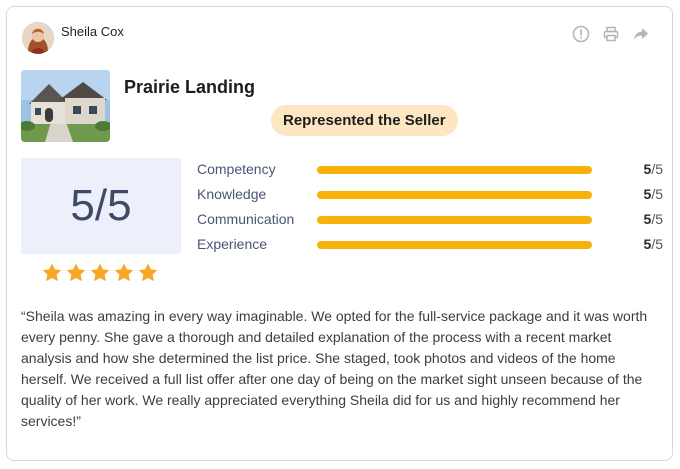  What do you see at coordinates (641, 34) in the screenshot?
I see `share-icon` at bounding box center [641, 34].